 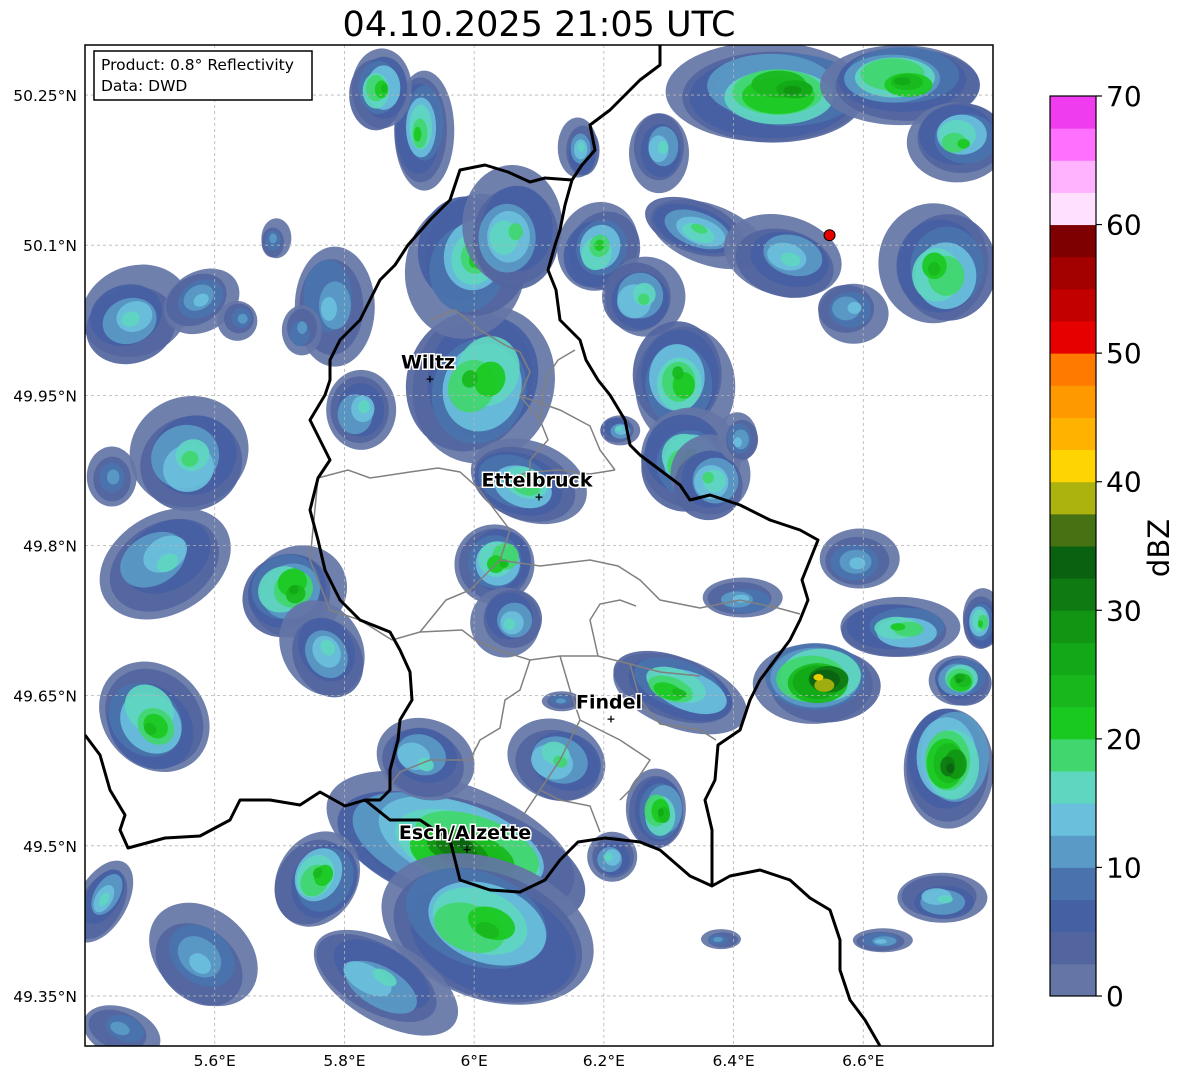 What do you see at coordinates (1124, 867) in the screenshot?
I see `colorbar-tick-label: 10` at bounding box center [1124, 867].